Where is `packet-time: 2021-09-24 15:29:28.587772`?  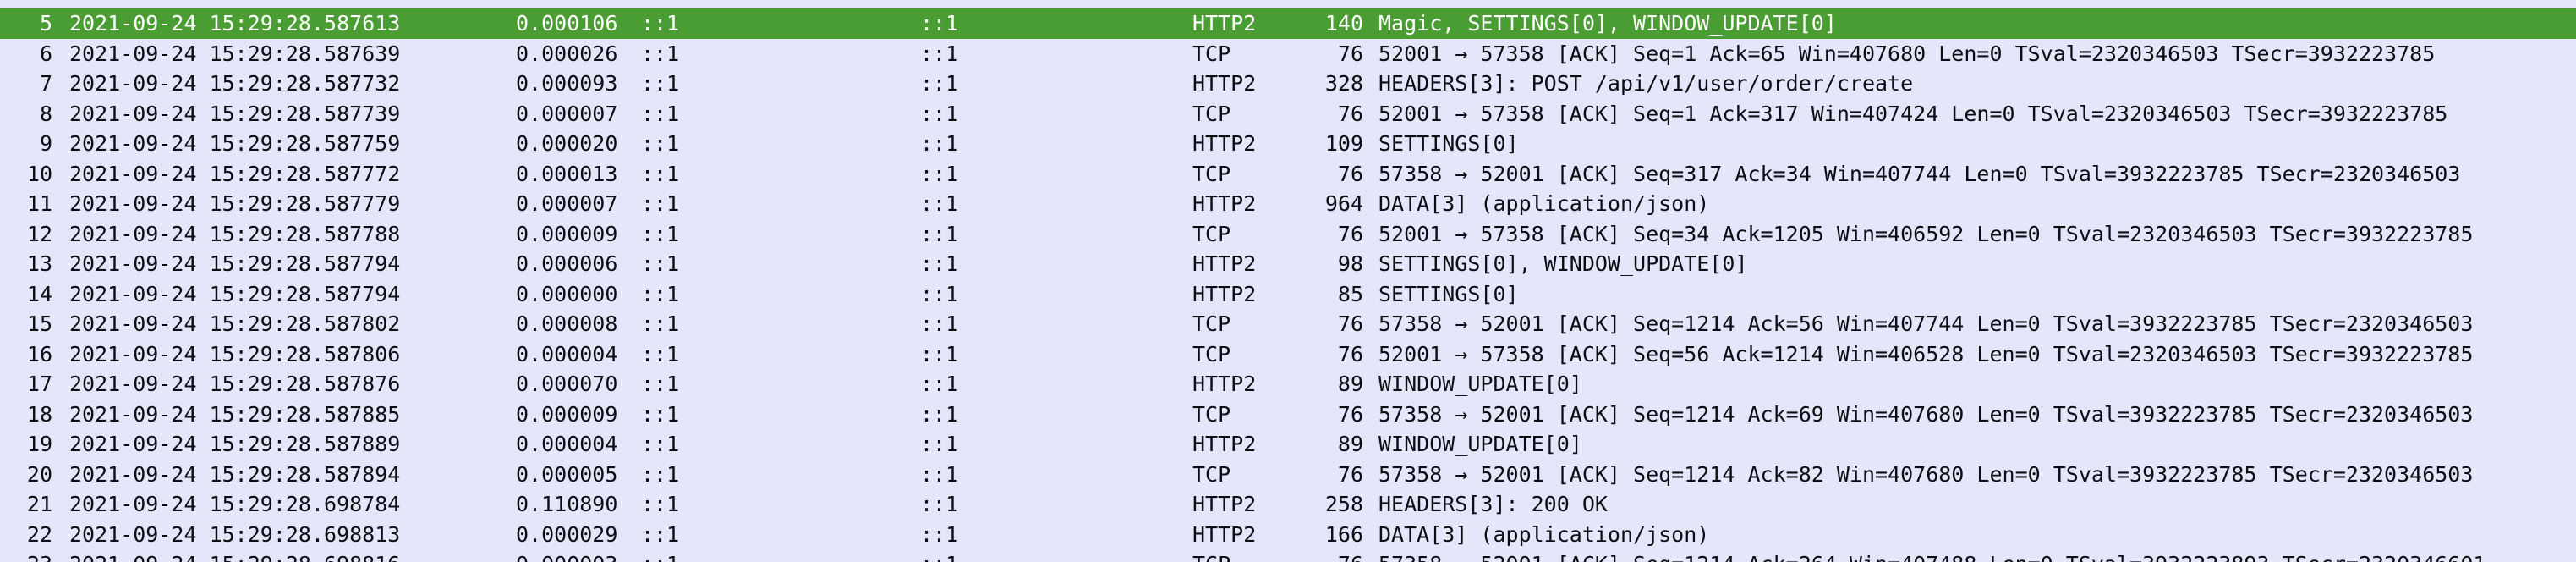
packet-time: 2021-09-24 15:29:28.587772 is located at coordinates (235, 173).